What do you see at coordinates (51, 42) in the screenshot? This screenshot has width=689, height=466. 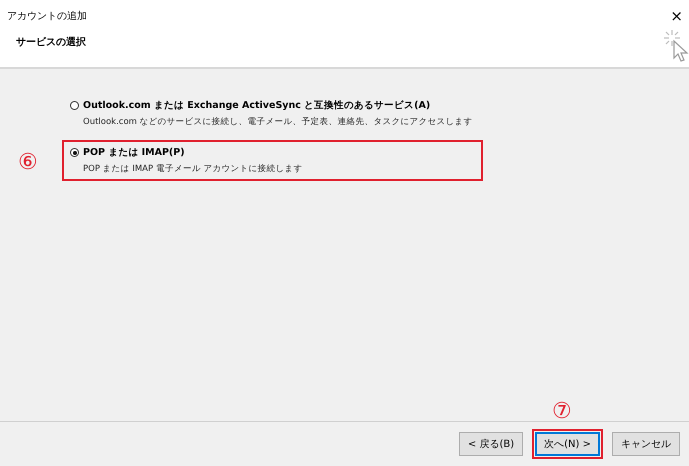 I see `section-title: サービスの選択` at bounding box center [51, 42].